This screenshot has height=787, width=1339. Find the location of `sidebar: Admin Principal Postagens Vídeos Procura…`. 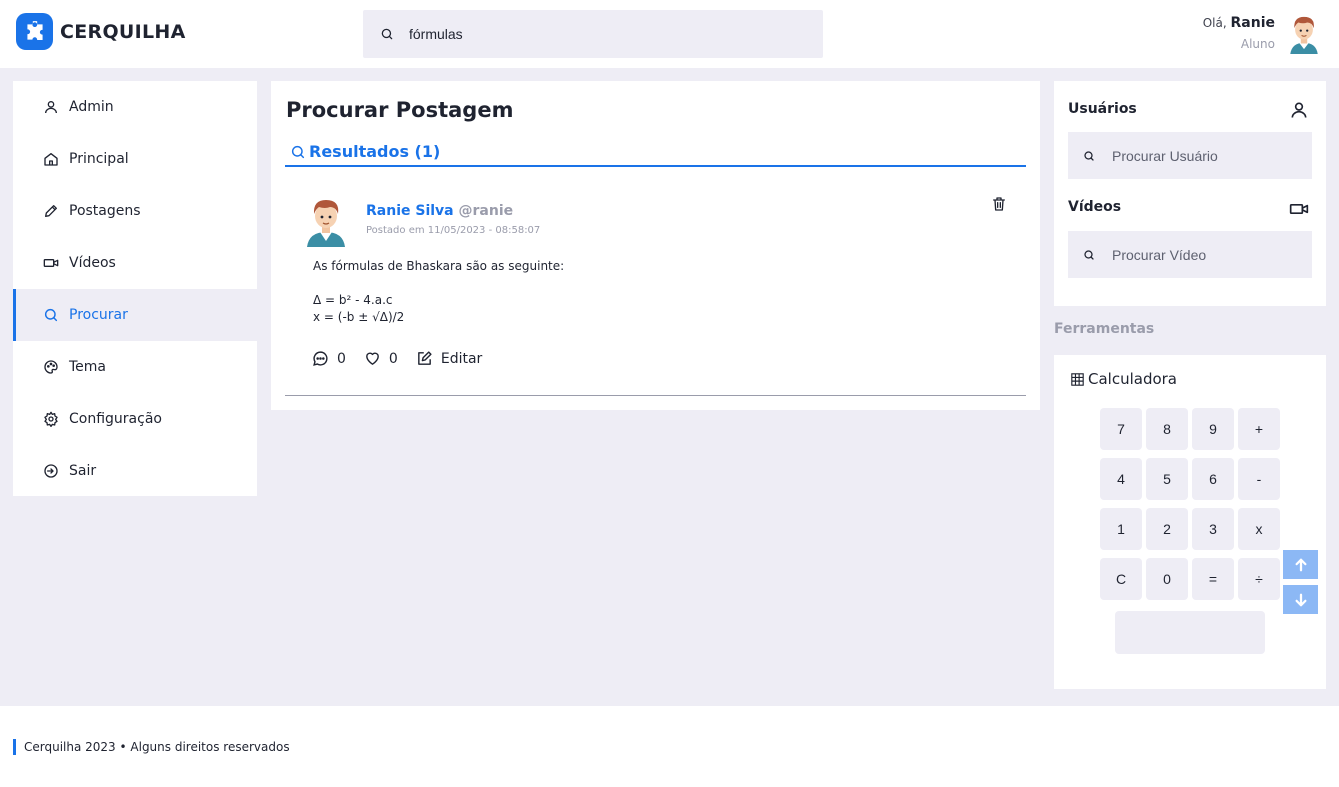

sidebar: Admin Principal Postagens Vídeos Procura… is located at coordinates (135, 288).